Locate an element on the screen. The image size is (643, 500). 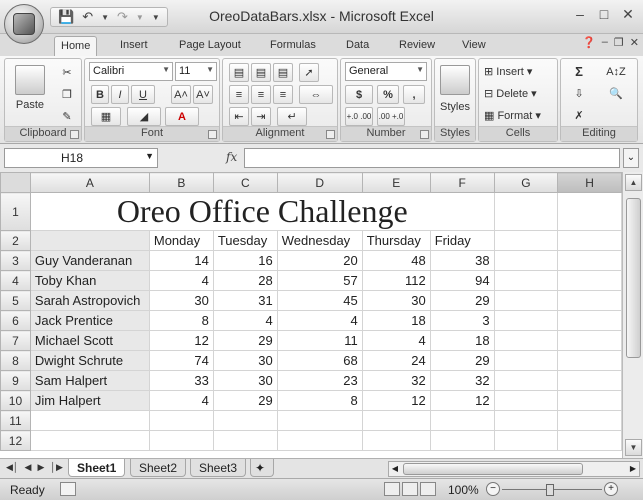
row-header: 12 is located at coordinates (15, 440).